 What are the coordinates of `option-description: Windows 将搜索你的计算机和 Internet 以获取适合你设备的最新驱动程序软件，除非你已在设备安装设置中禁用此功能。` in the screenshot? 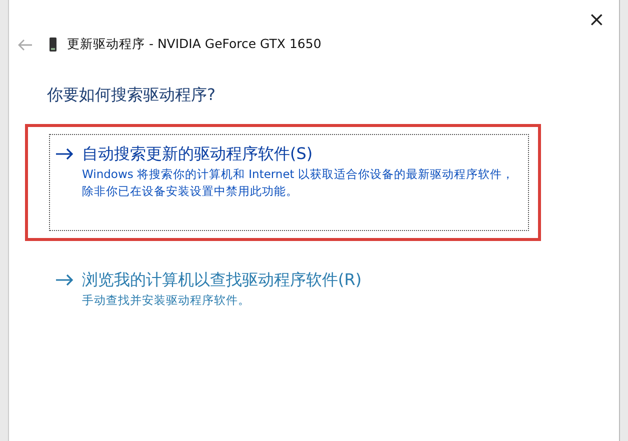 It's located at (298, 183).